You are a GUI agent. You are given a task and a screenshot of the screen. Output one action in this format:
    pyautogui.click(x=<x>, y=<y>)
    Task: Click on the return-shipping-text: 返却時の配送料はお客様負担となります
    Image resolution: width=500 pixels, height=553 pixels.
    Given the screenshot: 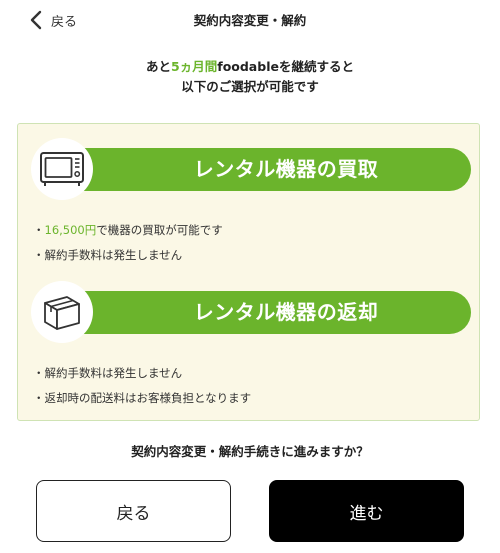 What is the action you would take?
    pyautogui.click(x=148, y=398)
    